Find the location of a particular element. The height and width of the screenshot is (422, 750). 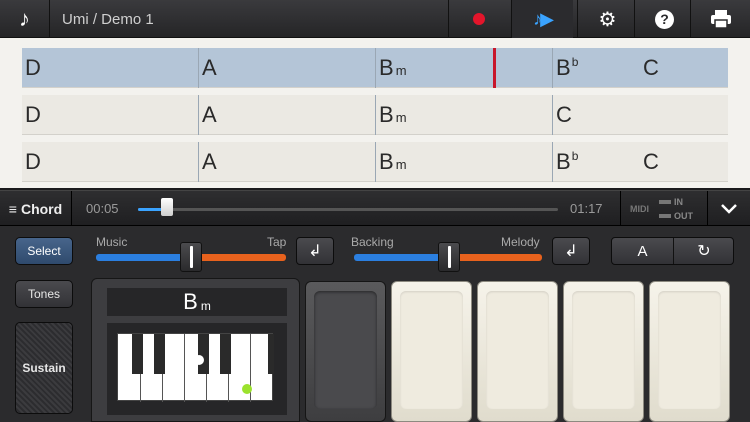

seek-bar is located at coordinates (348, 209).